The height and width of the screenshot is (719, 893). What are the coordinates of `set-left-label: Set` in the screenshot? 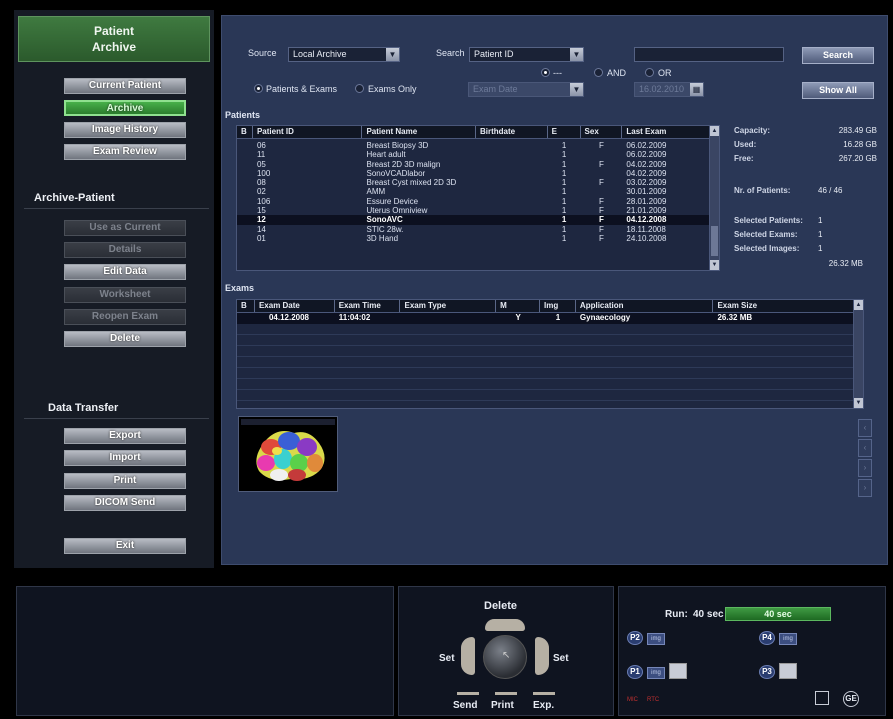 It's located at (447, 658).